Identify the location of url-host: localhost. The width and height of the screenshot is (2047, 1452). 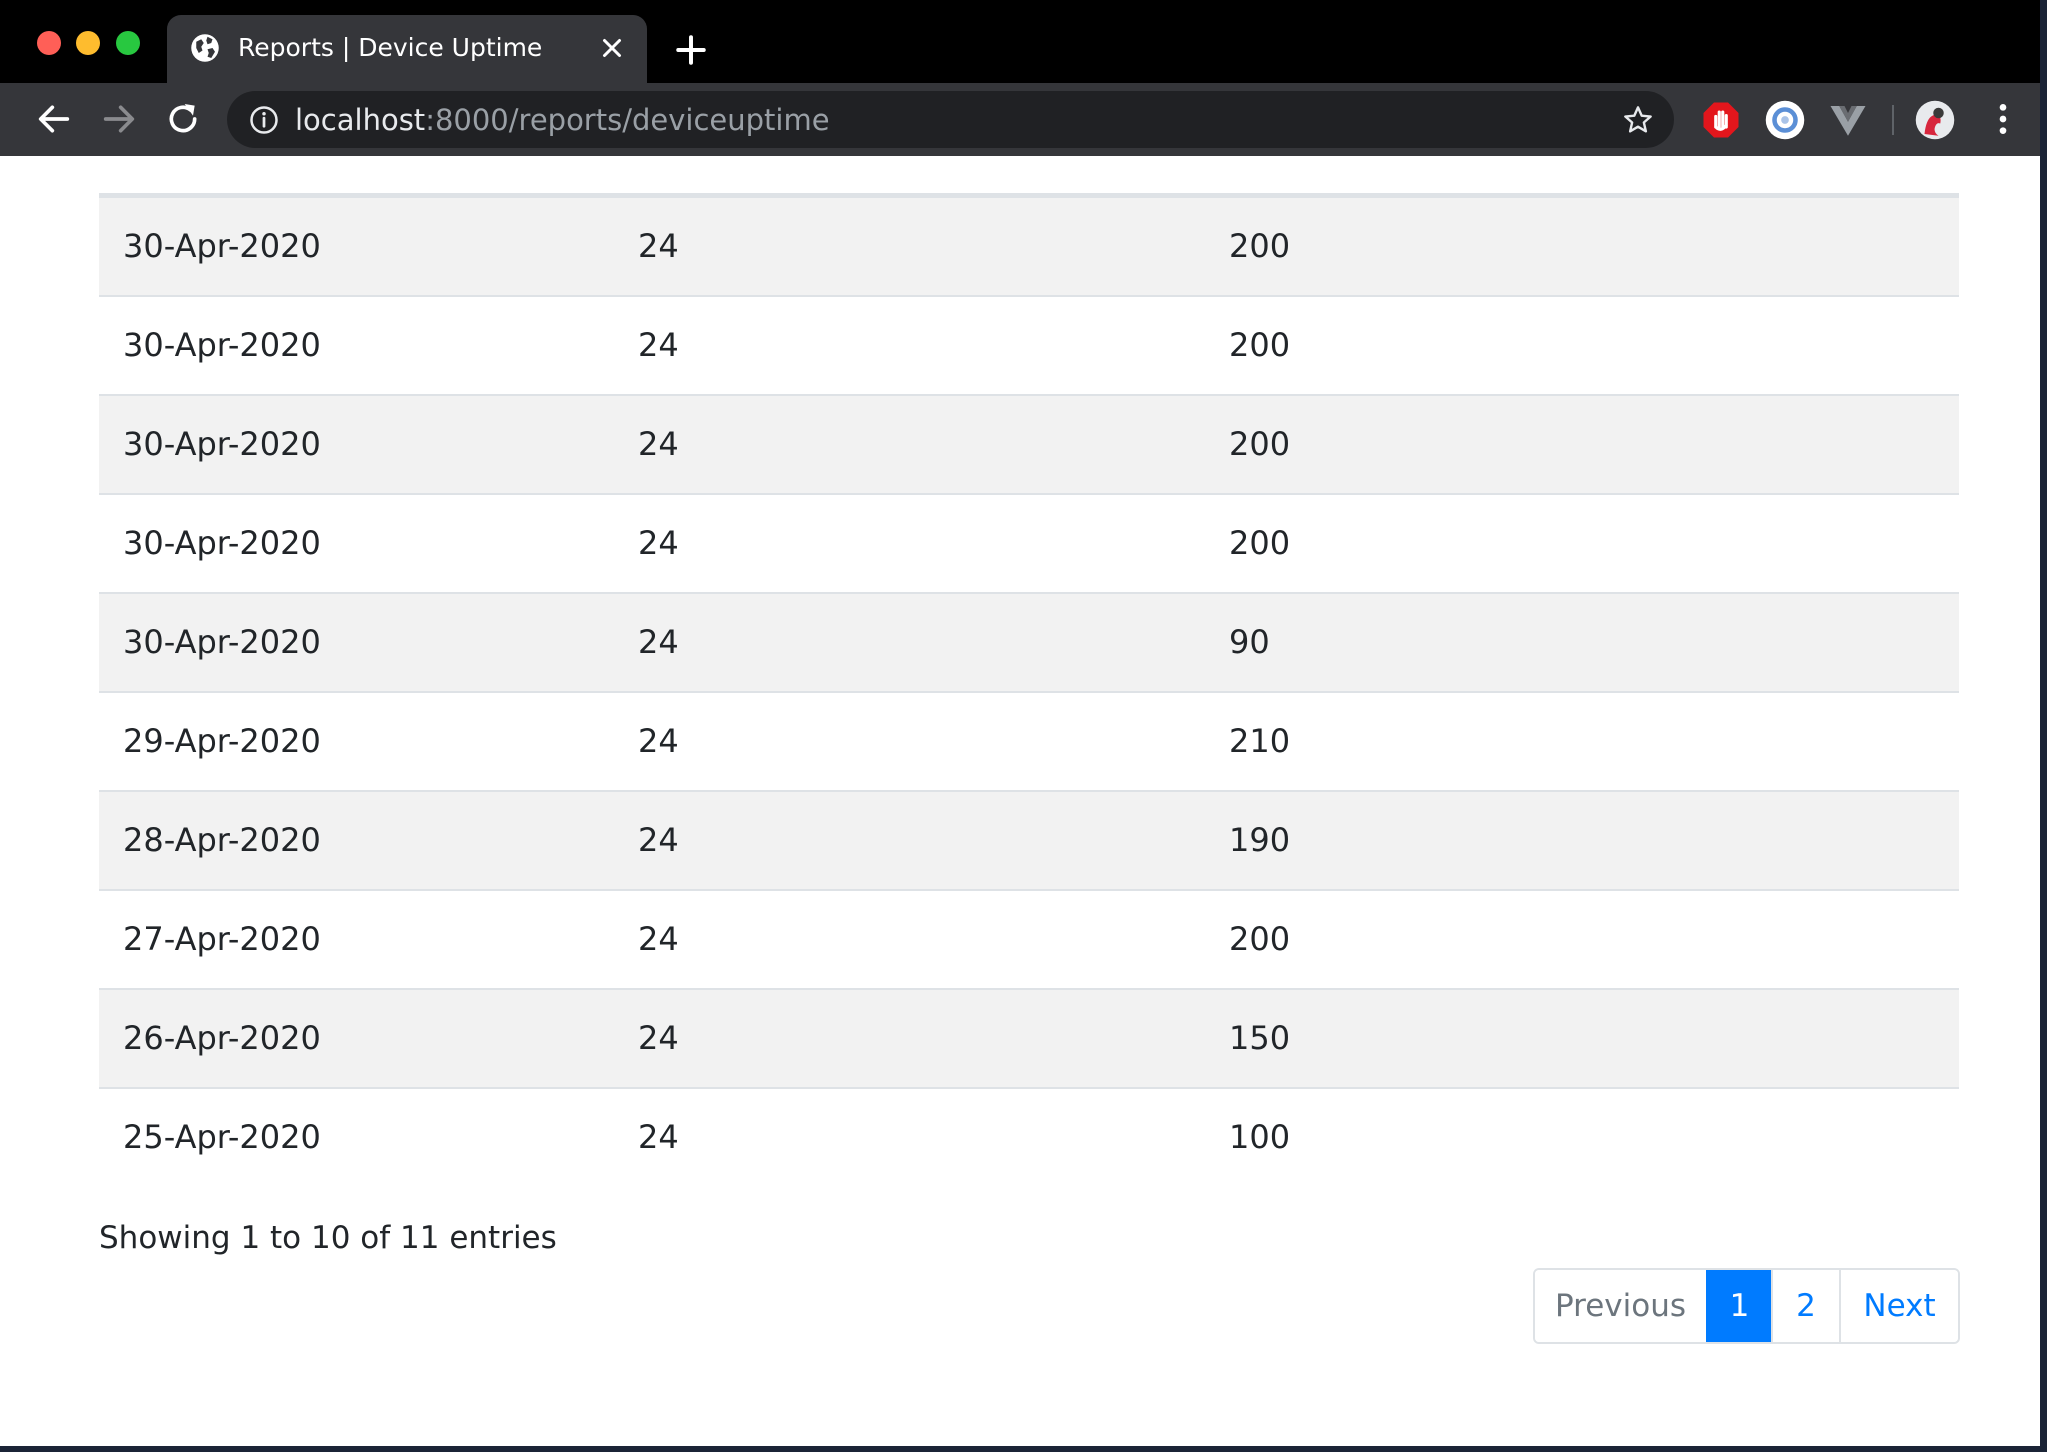
(360, 120).